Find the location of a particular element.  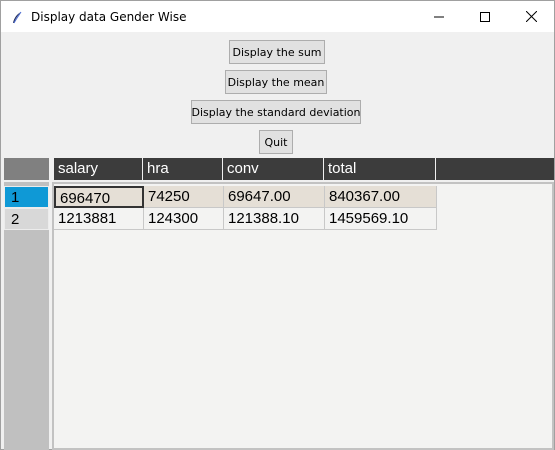

minimize-button is located at coordinates (439, 16).